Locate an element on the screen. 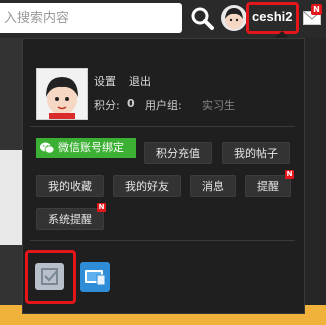 The width and height of the screenshot is (326, 325). search-box is located at coordinates (91, 18).